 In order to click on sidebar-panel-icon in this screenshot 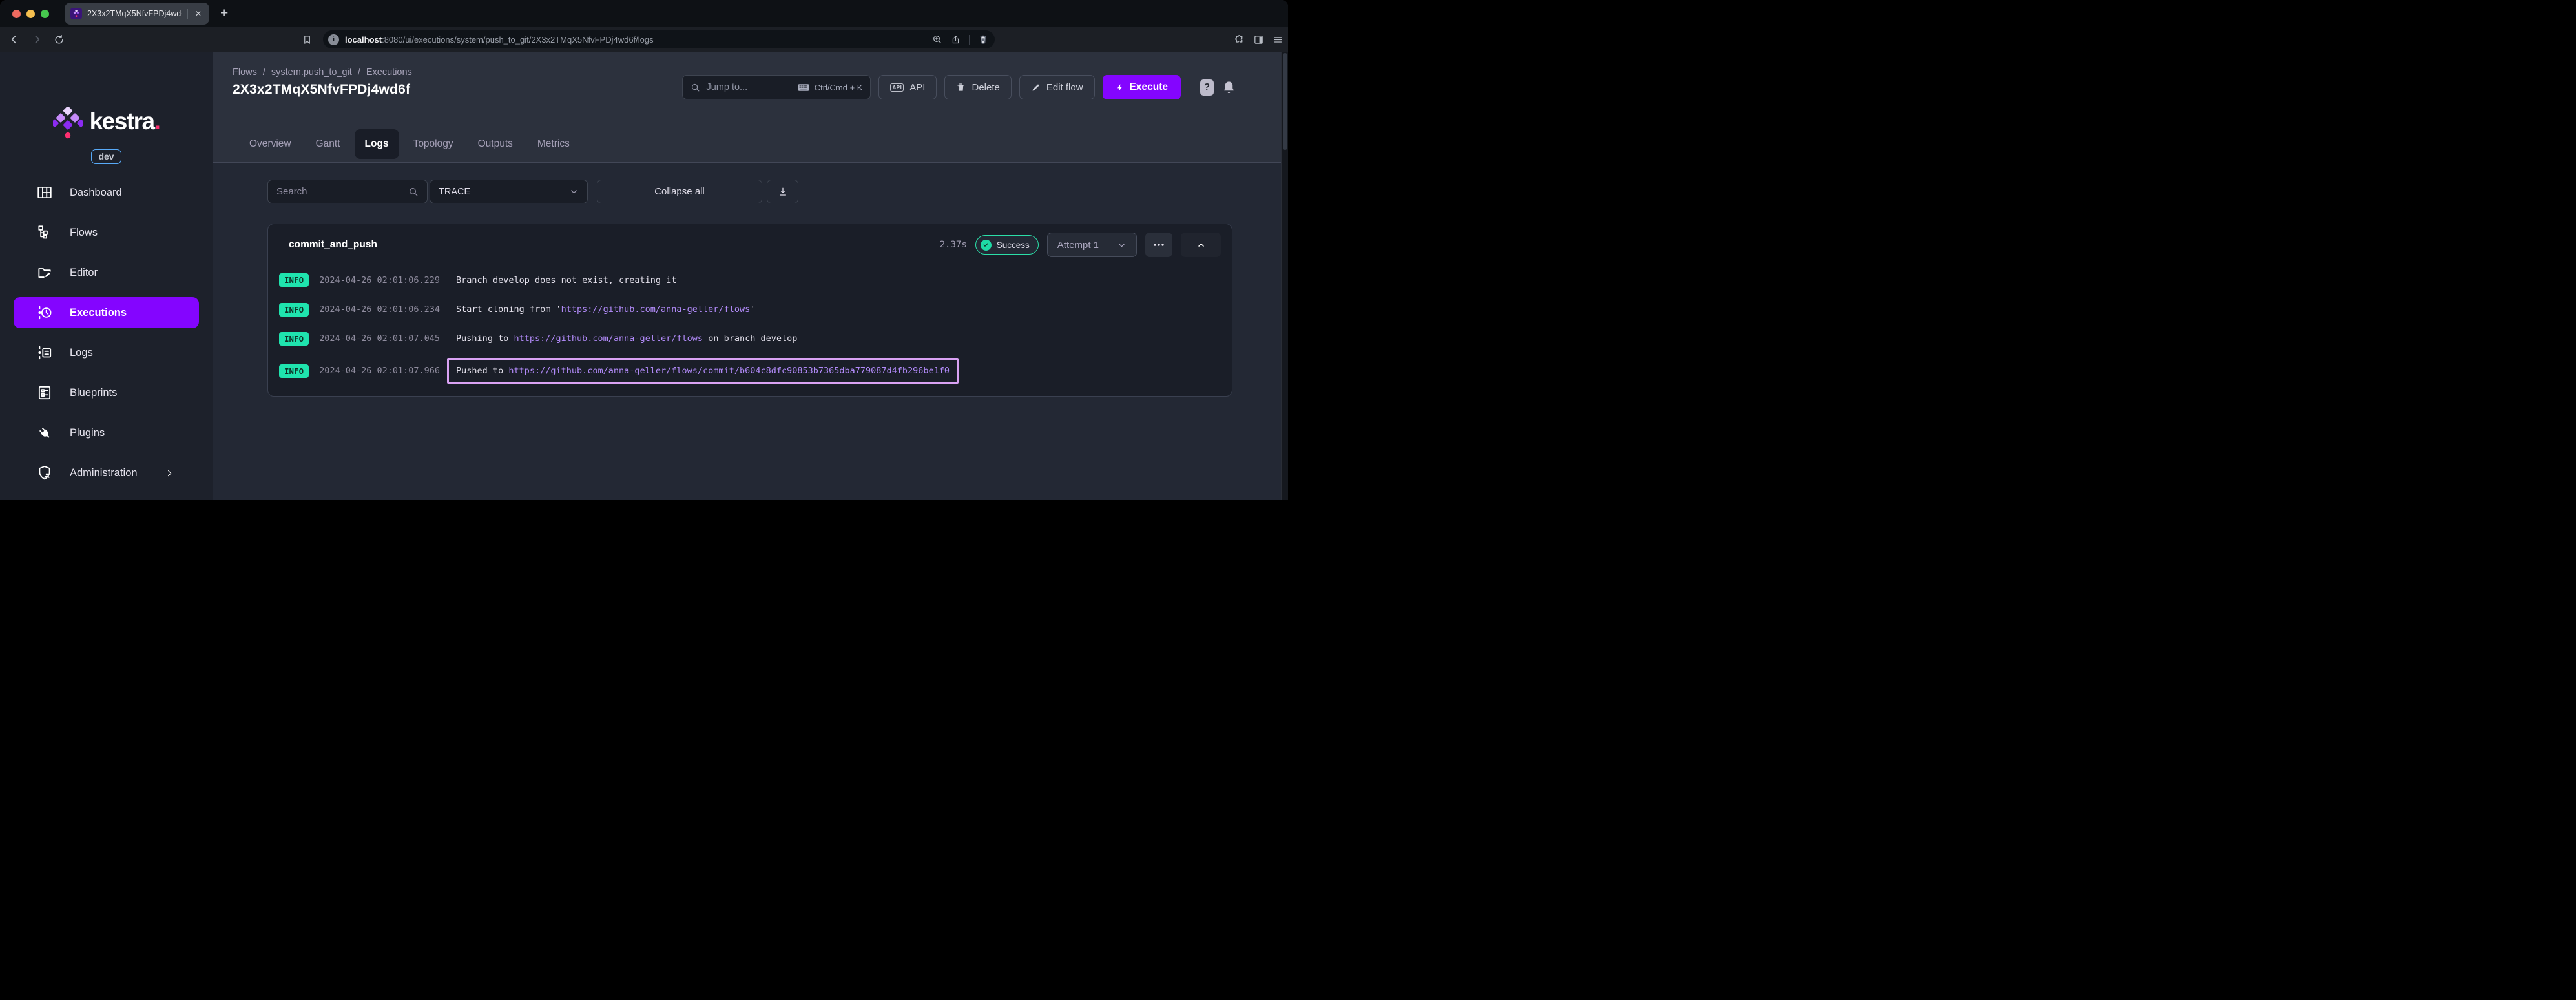, I will do `click(1258, 39)`.